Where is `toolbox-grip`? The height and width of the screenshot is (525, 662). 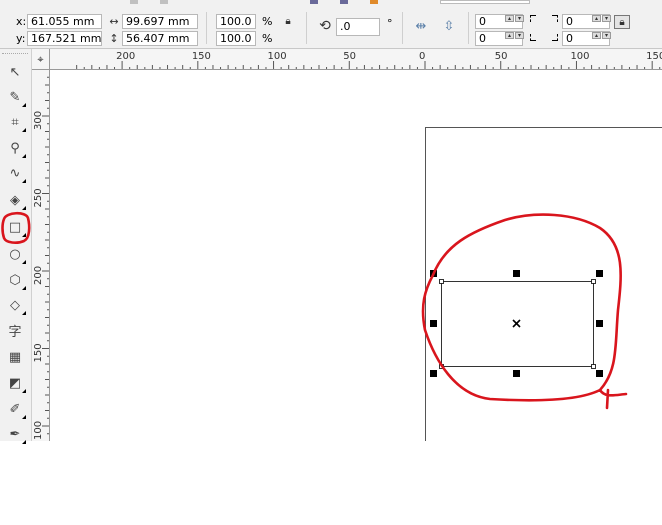
toolbox-grip is located at coordinates (15, 55).